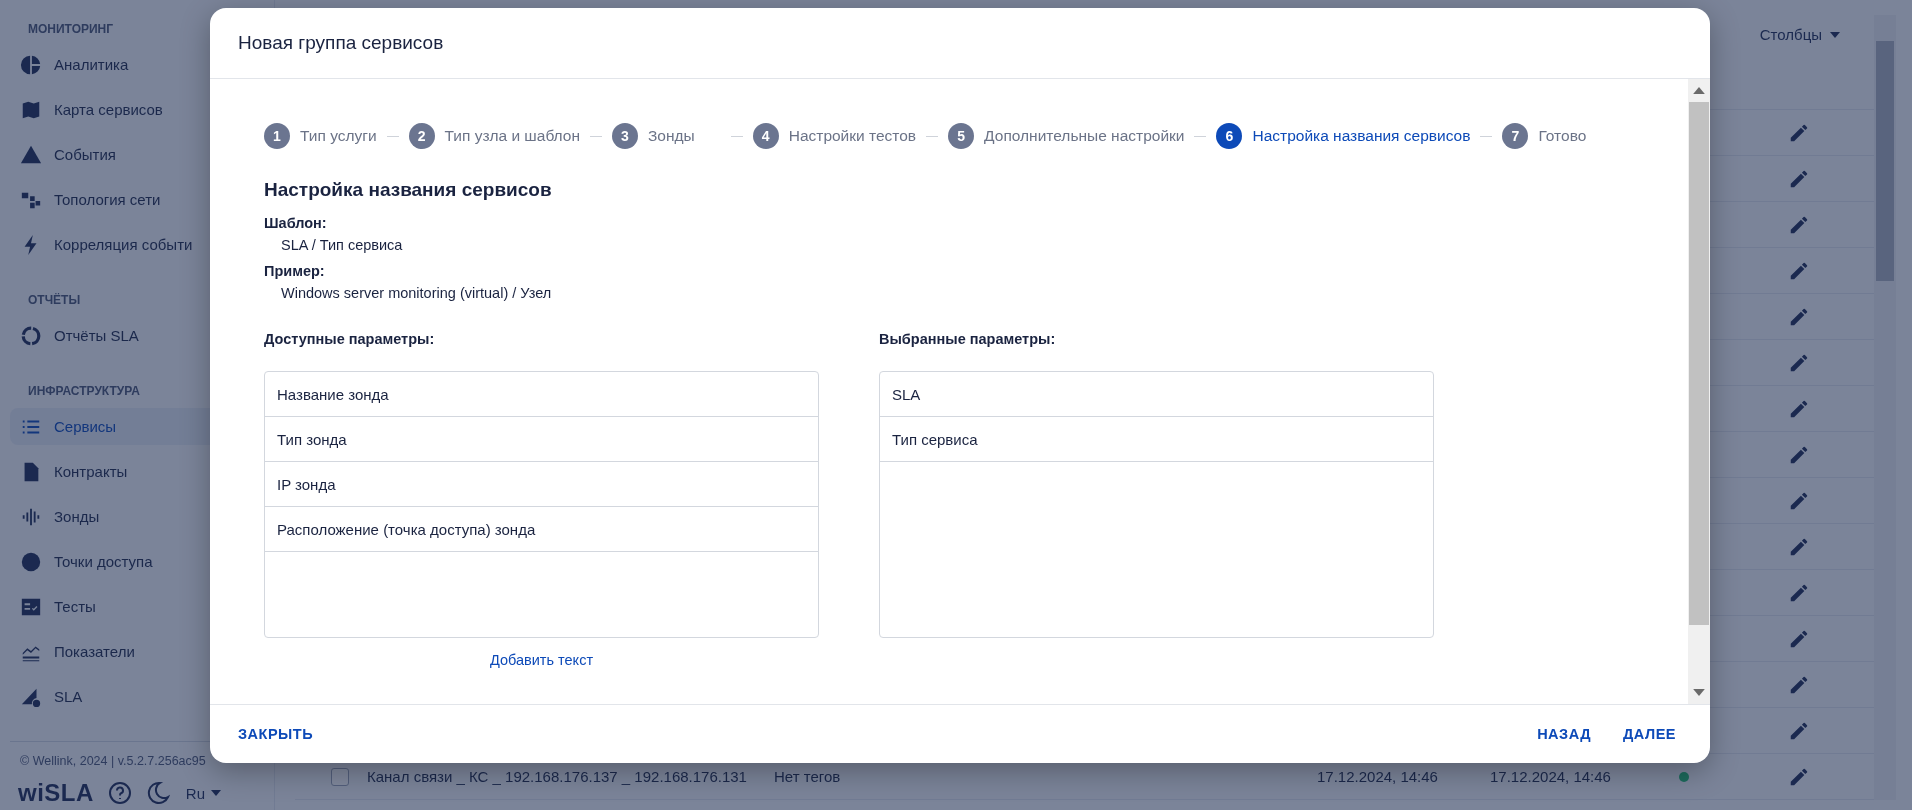 This screenshot has height=810, width=1912. Describe the element at coordinates (808, 776) in the screenshot. I see `table-cell-text: Нет тегов` at that location.